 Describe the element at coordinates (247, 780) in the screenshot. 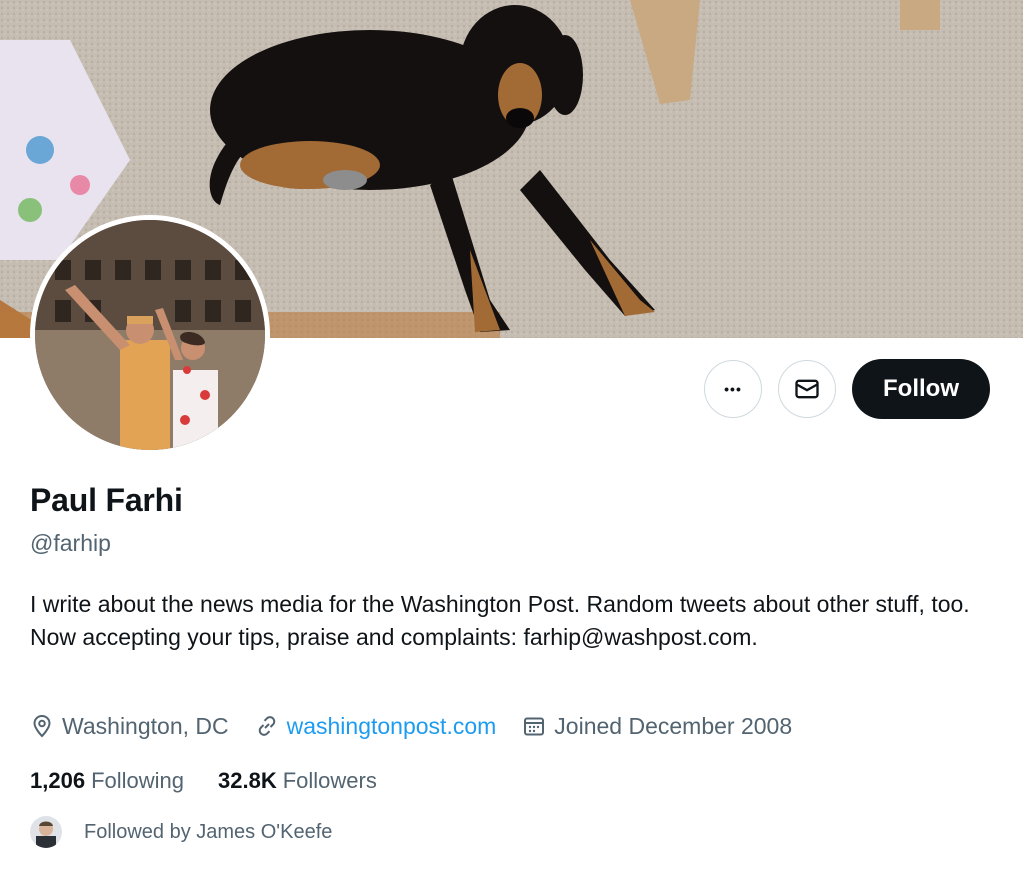

I see `followers-count: 32.8K` at that location.